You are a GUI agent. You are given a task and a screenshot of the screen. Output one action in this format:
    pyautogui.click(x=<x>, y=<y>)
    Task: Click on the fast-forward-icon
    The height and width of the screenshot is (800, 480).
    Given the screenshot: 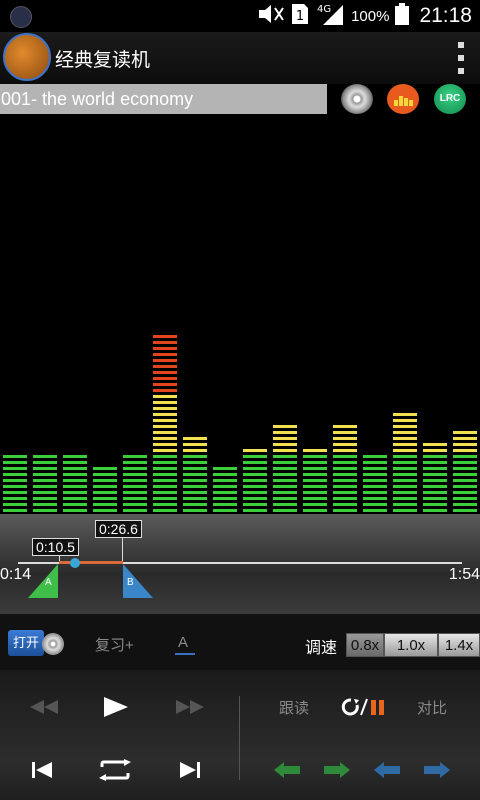 What is the action you would take?
    pyautogui.click(x=190, y=707)
    